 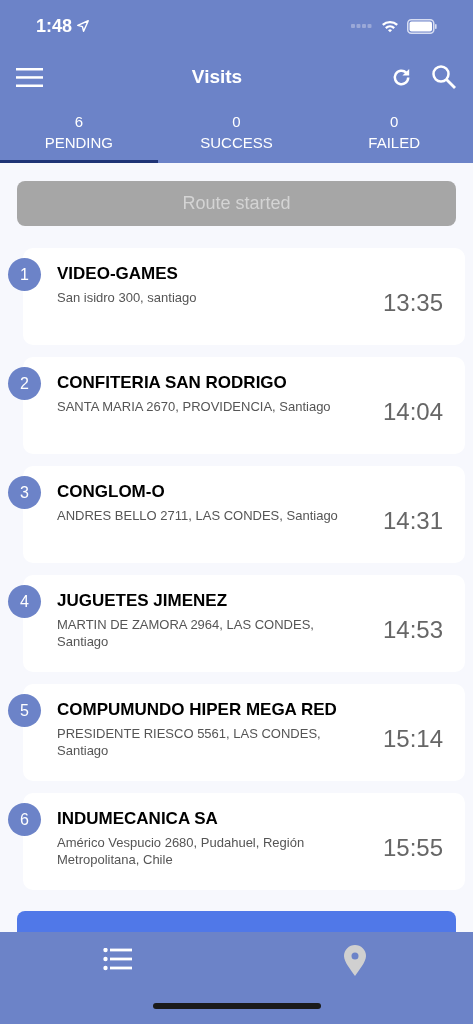 What do you see at coordinates (111, 492) in the screenshot?
I see `visit-name: CONGLOM-O` at bounding box center [111, 492].